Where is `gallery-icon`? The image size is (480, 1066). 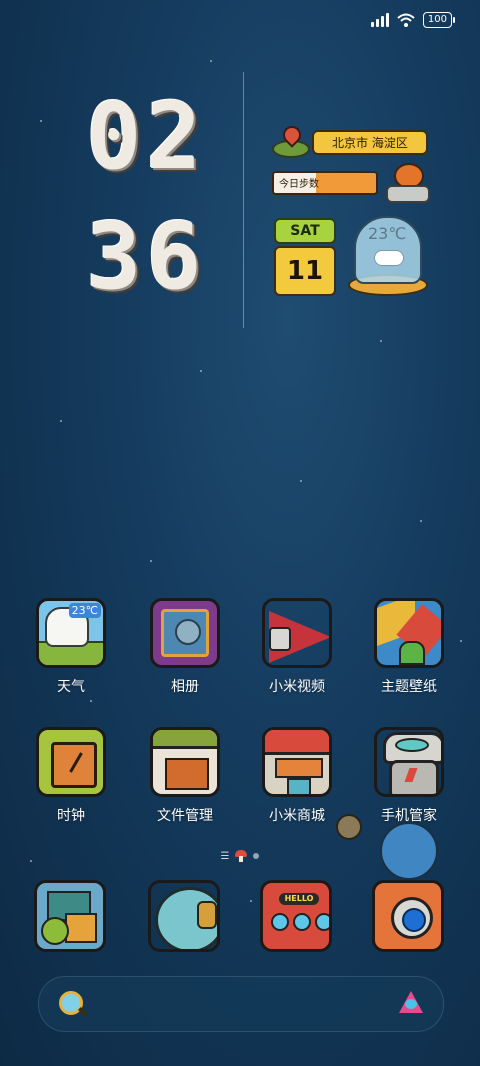
gallery-icon is located at coordinates (185, 633).